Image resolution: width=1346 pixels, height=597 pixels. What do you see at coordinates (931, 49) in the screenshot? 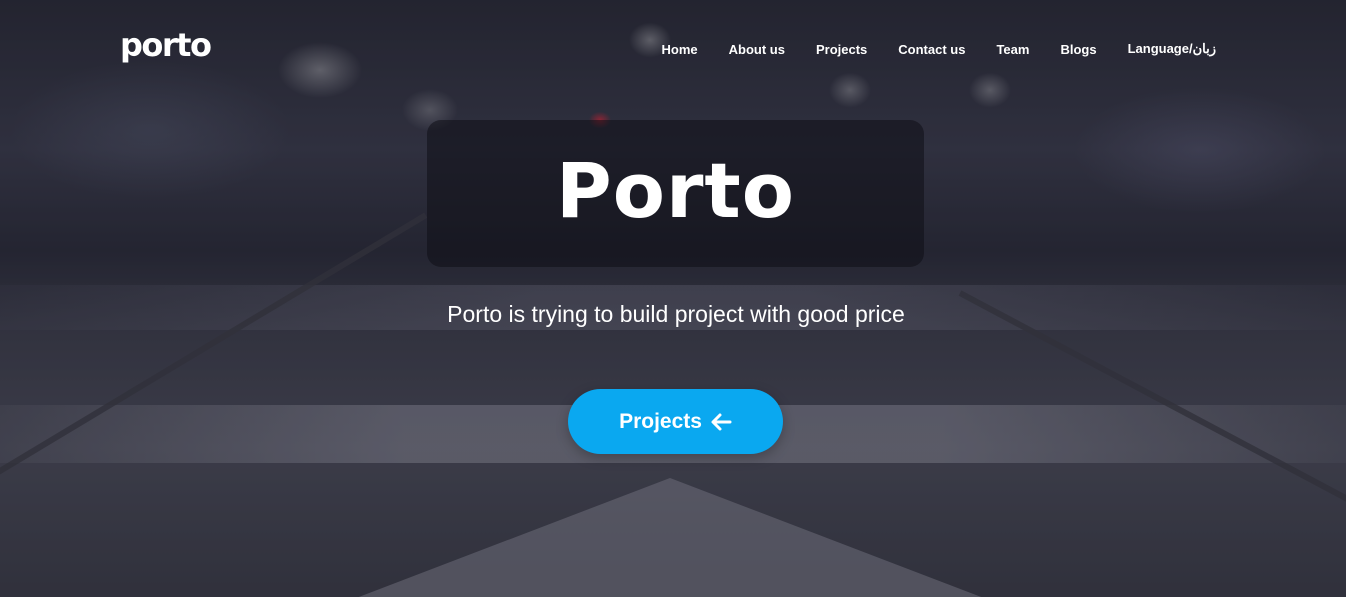
I see `nav-contact-us: Contact us` at bounding box center [931, 49].